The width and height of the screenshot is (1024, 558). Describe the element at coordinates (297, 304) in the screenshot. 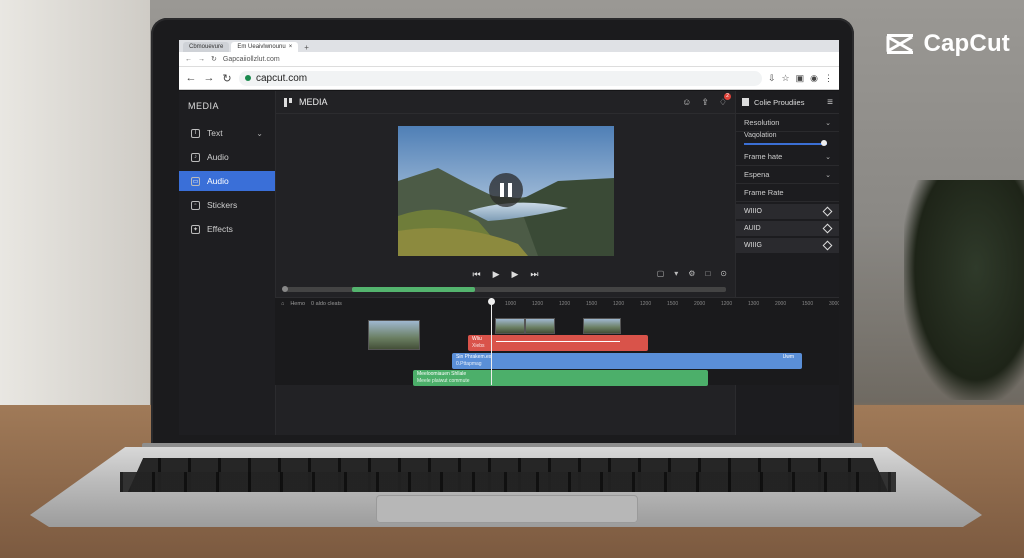

I see `timeline-label: Hemo` at that location.